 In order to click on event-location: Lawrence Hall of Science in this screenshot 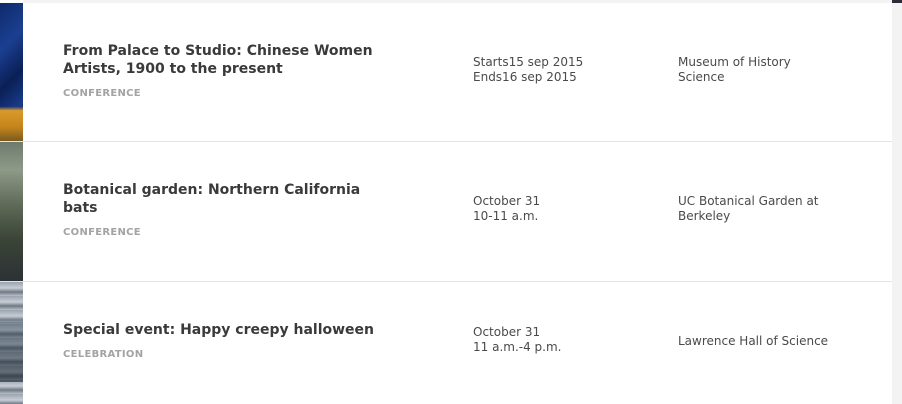, I will do `click(758, 341)`.